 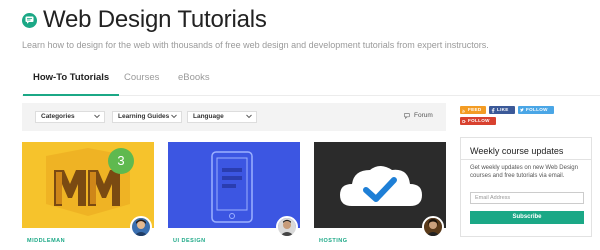 What do you see at coordinates (71, 84) in the screenshot?
I see `tab-how-to-tutorials: How-To Tutorials` at bounding box center [71, 84].